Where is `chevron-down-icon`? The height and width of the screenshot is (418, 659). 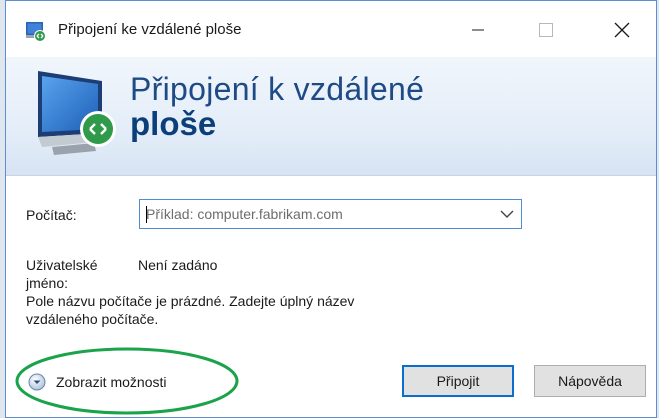 chevron-down-icon is located at coordinates (507, 214).